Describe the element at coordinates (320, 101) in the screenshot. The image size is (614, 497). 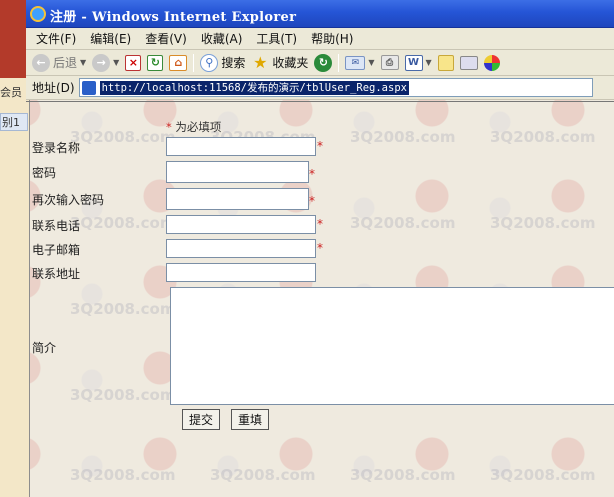
I see `content-divider` at that location.